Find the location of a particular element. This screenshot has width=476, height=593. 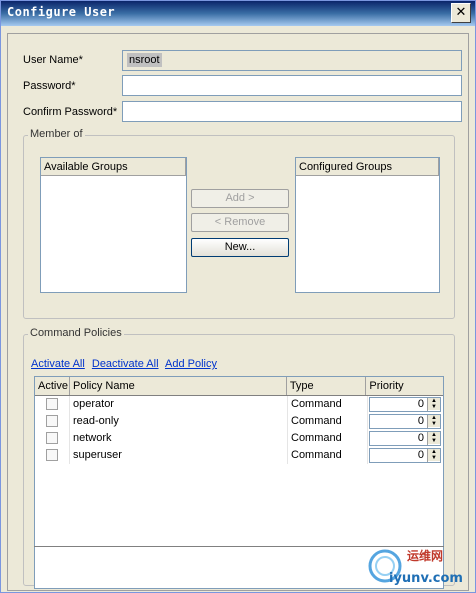

available-groups-header: Available Groups is located at coordinates (113, 167).